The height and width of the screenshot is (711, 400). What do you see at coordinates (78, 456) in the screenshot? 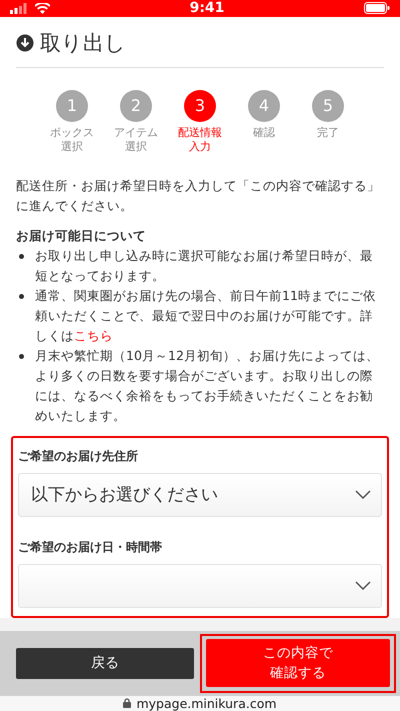
I see `field-label: ご希望のお届け先住所` at bounding box center [78, 456].